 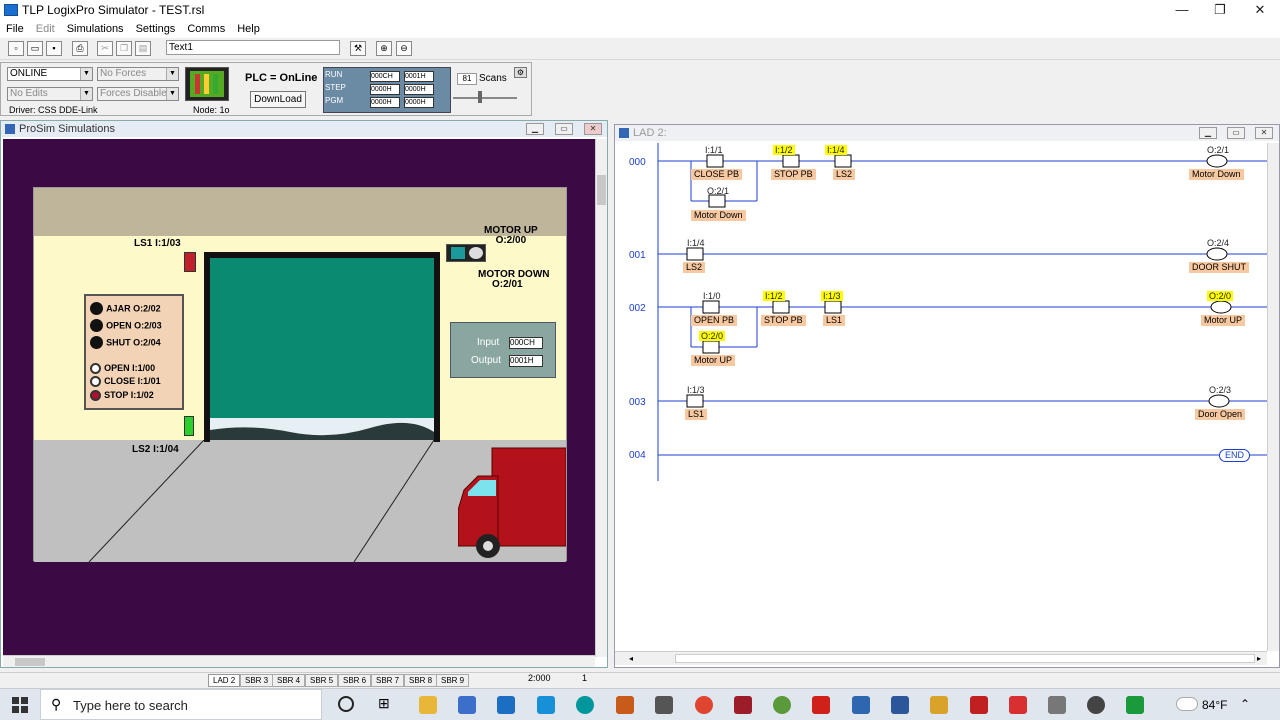 I want to click on arduino-icon, so click(x=585, y=705).